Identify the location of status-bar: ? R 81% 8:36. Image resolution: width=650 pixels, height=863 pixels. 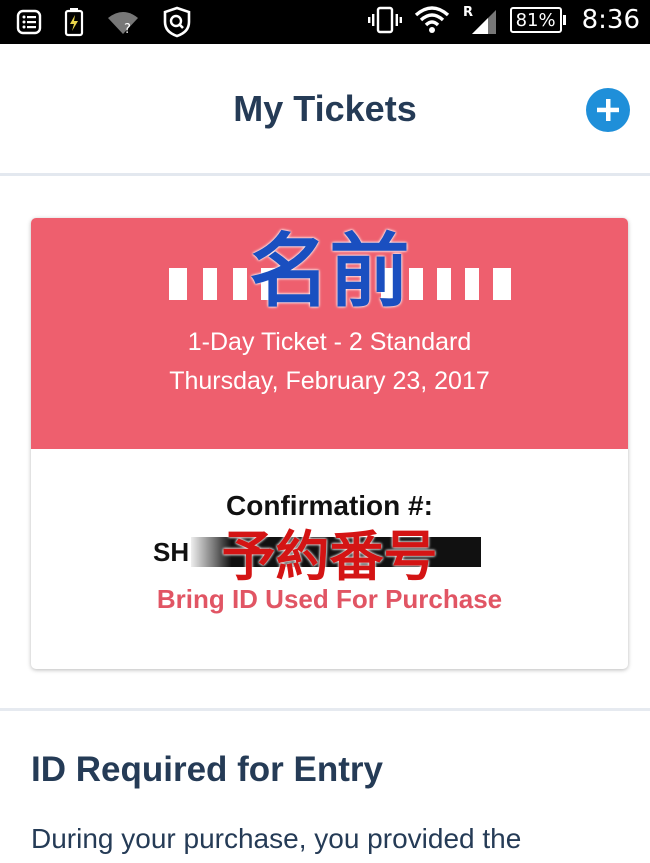
(325, 22).